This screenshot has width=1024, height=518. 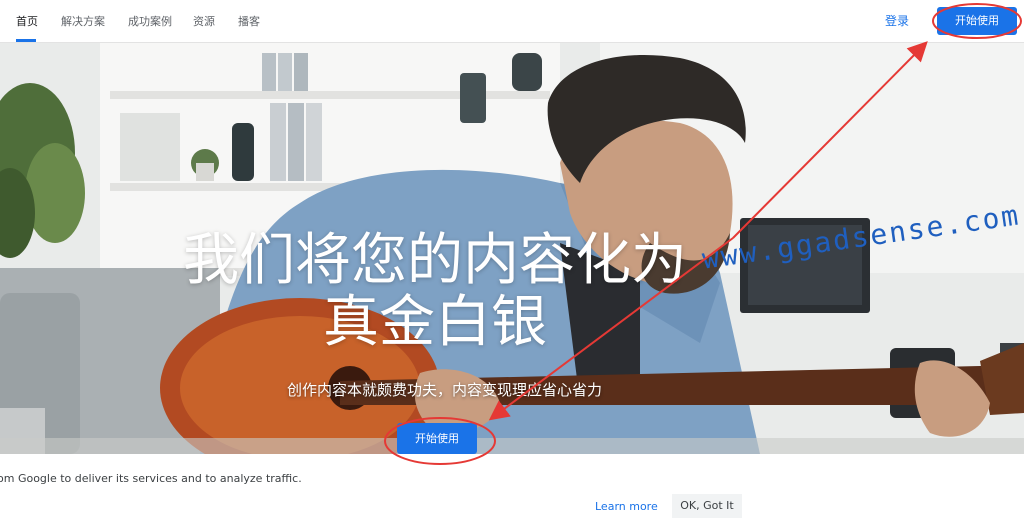 What do you see at coordinates (897, 20) in the screenshot?
I see `login-link: 登录` at bounding box center [897, 20].